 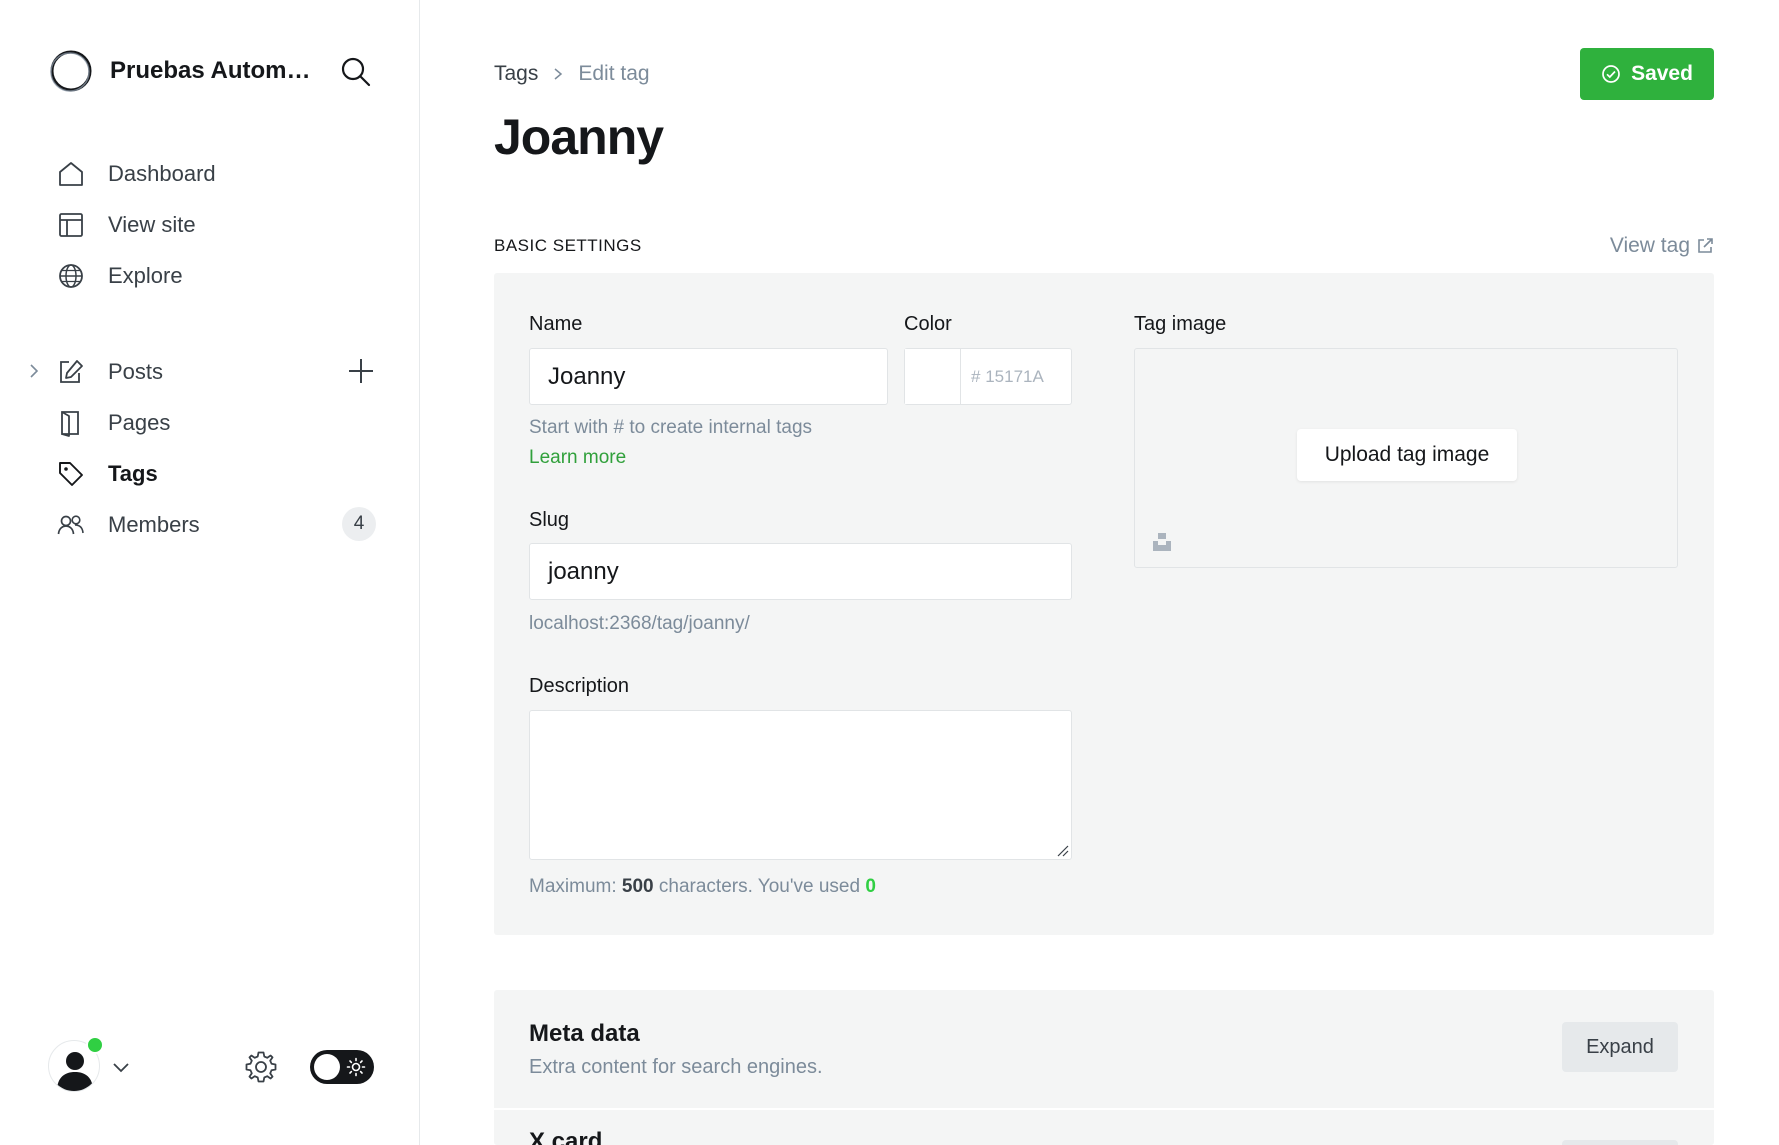 What do you see at coordinates (579, 686) in the screenshot?
I see `description-label: Description` at bounding box center [579, 686].